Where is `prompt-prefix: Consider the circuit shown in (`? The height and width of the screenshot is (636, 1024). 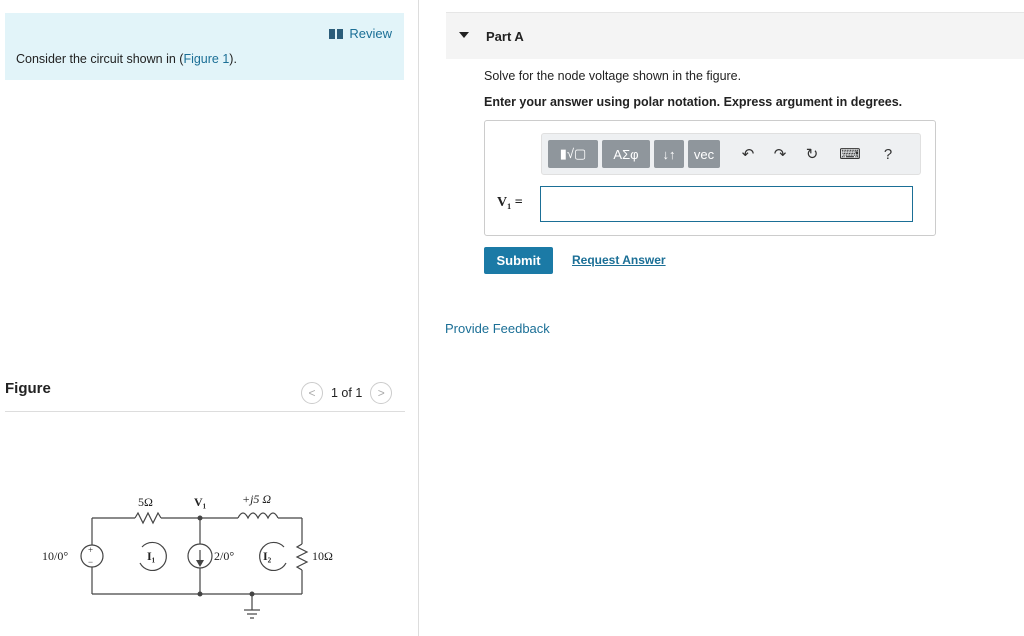 prompt-prefix: Consider the circuit shown in ( is located at coordinates (100, 59).